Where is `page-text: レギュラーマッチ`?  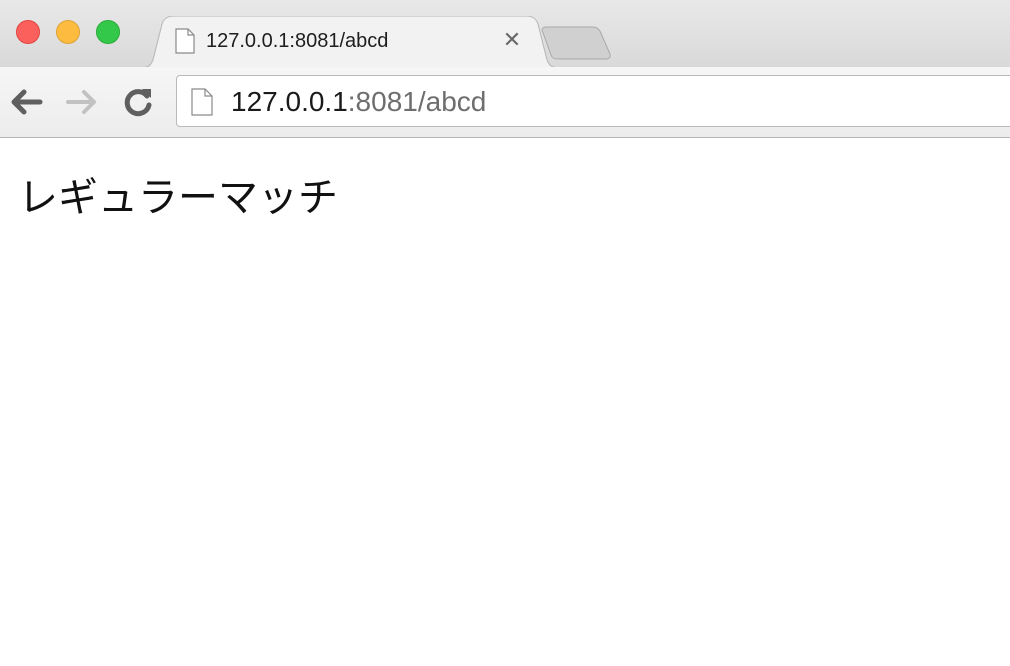
page-text: レギュラーマッチ is located at coordinates (178, 198).